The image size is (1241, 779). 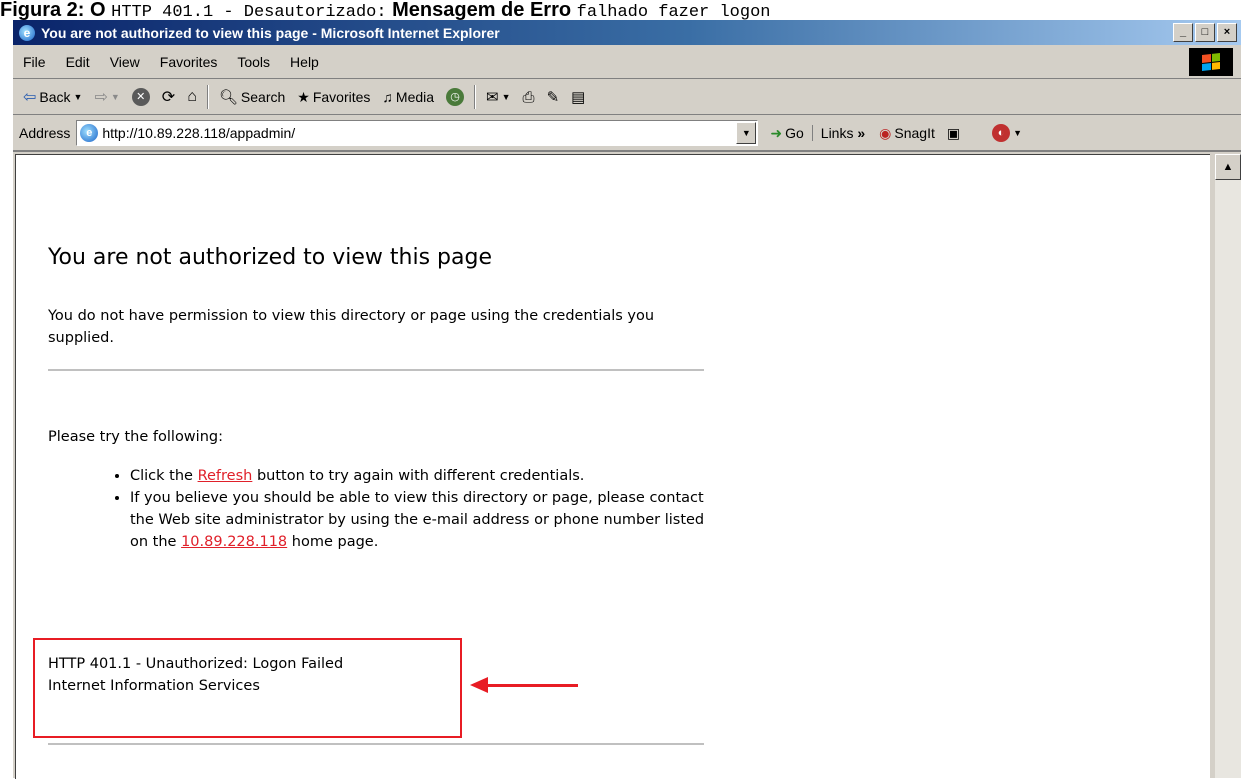 I want to click on address-url: http://10.89.228.118/appadmin/, so click(x=419, y=133).